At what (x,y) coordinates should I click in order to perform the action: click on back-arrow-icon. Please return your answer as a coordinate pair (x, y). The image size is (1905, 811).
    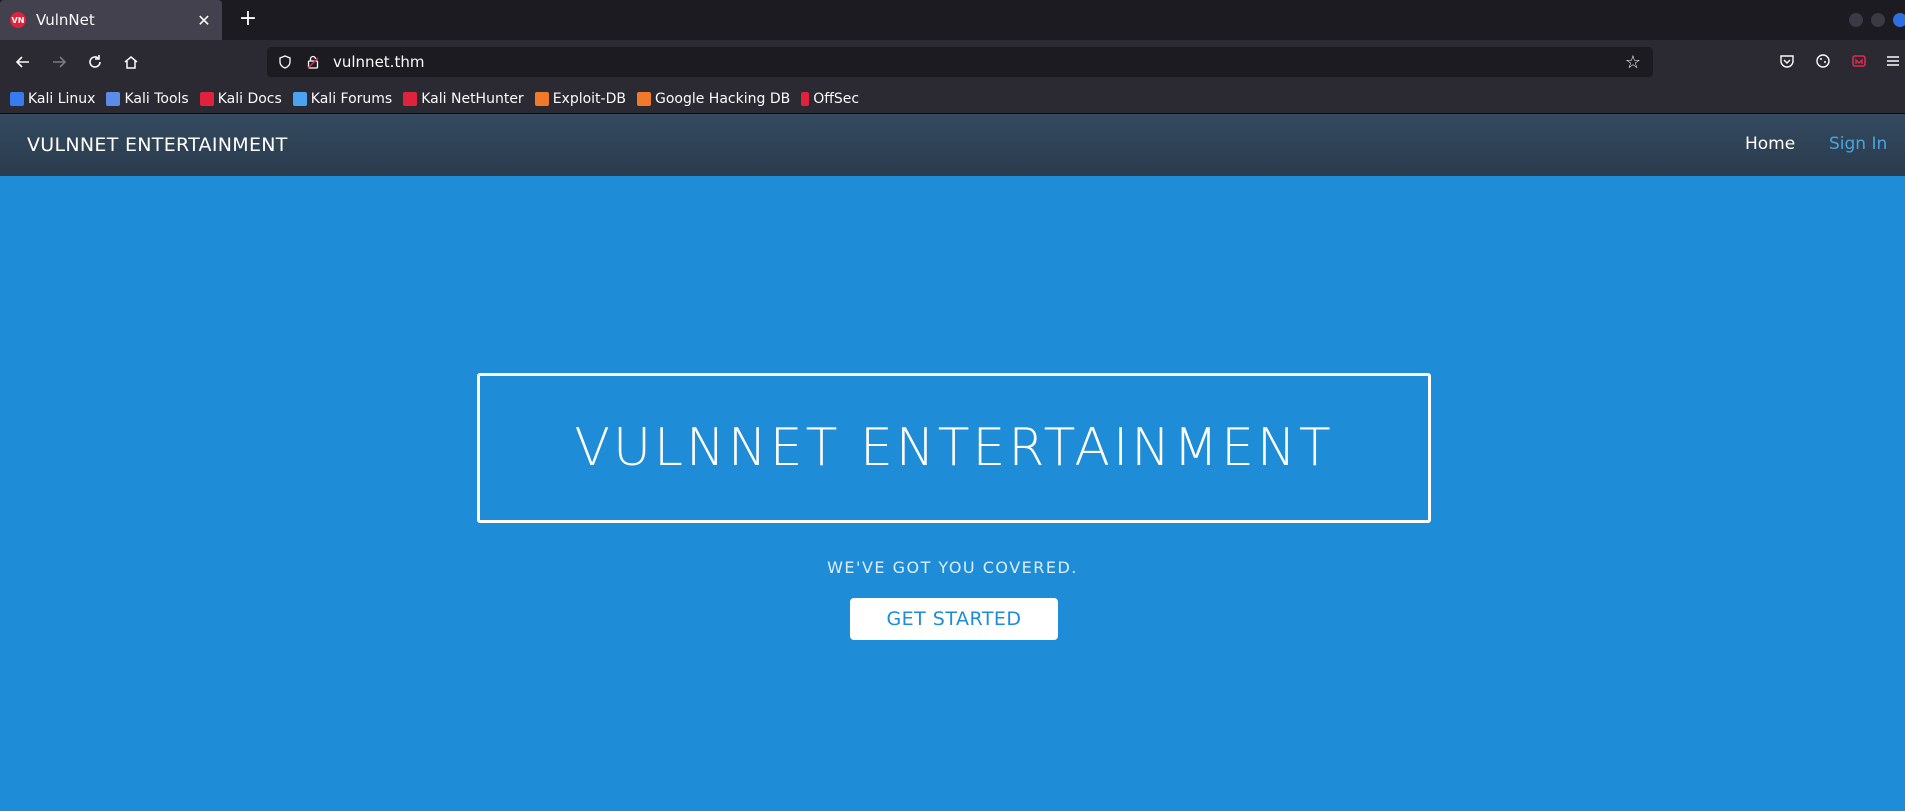
    Looking at the image, I should click on (22, 62).